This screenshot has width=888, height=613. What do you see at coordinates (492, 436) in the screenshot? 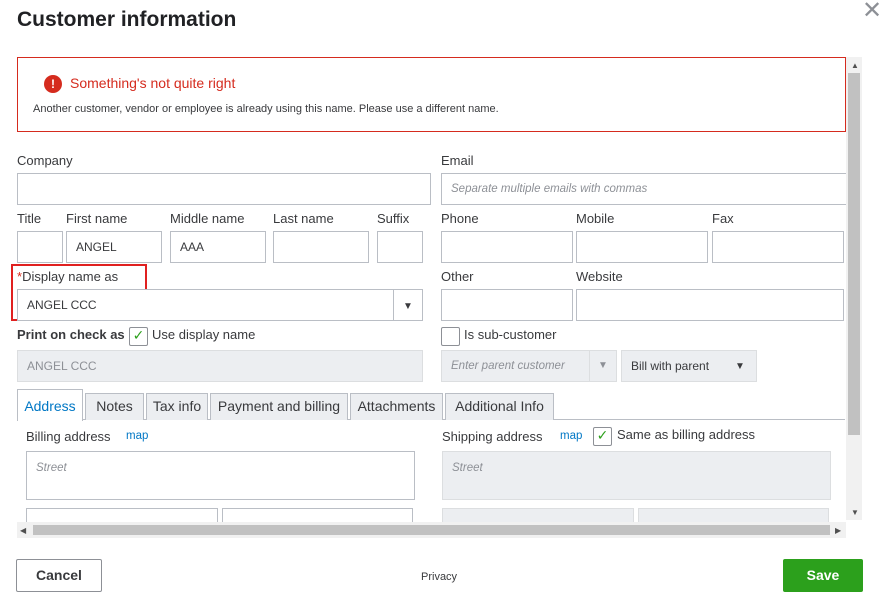
I see `shipping-address-label: Shipping address` at bounding box center [492, 436].